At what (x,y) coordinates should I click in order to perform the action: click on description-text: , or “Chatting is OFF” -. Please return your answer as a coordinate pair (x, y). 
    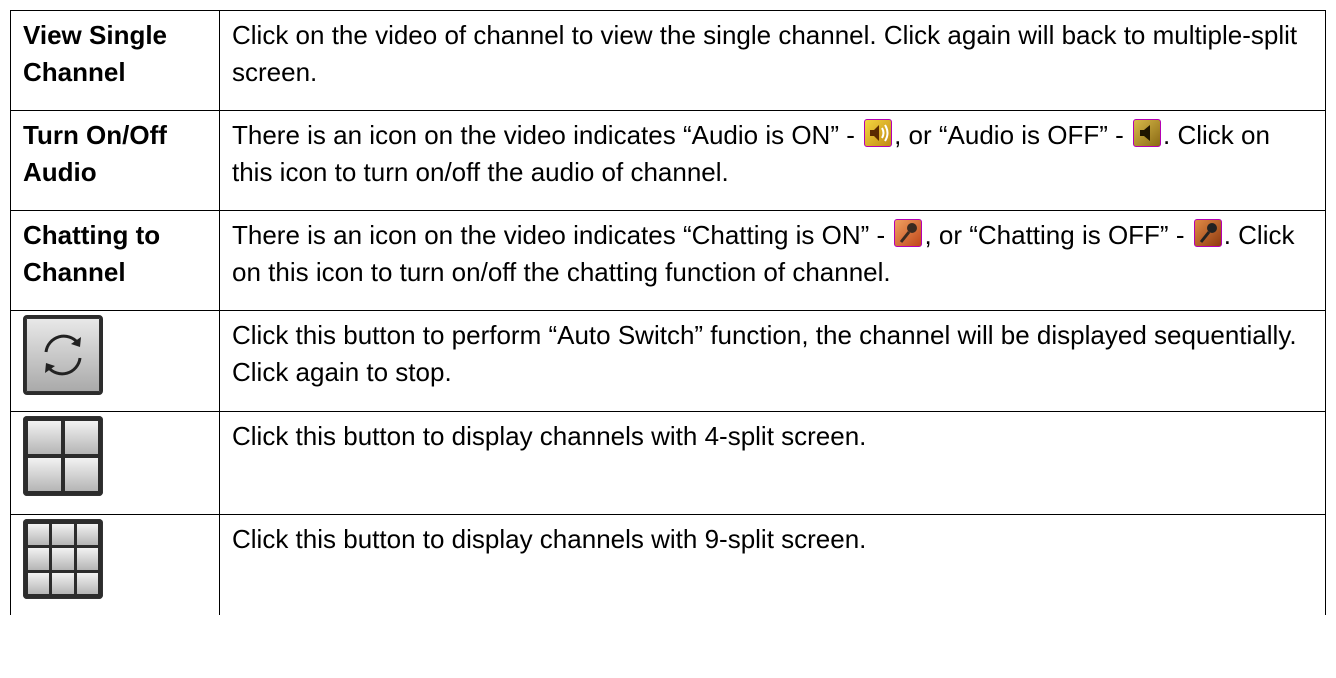
    Looking at the image, I should click on (1058, 235).